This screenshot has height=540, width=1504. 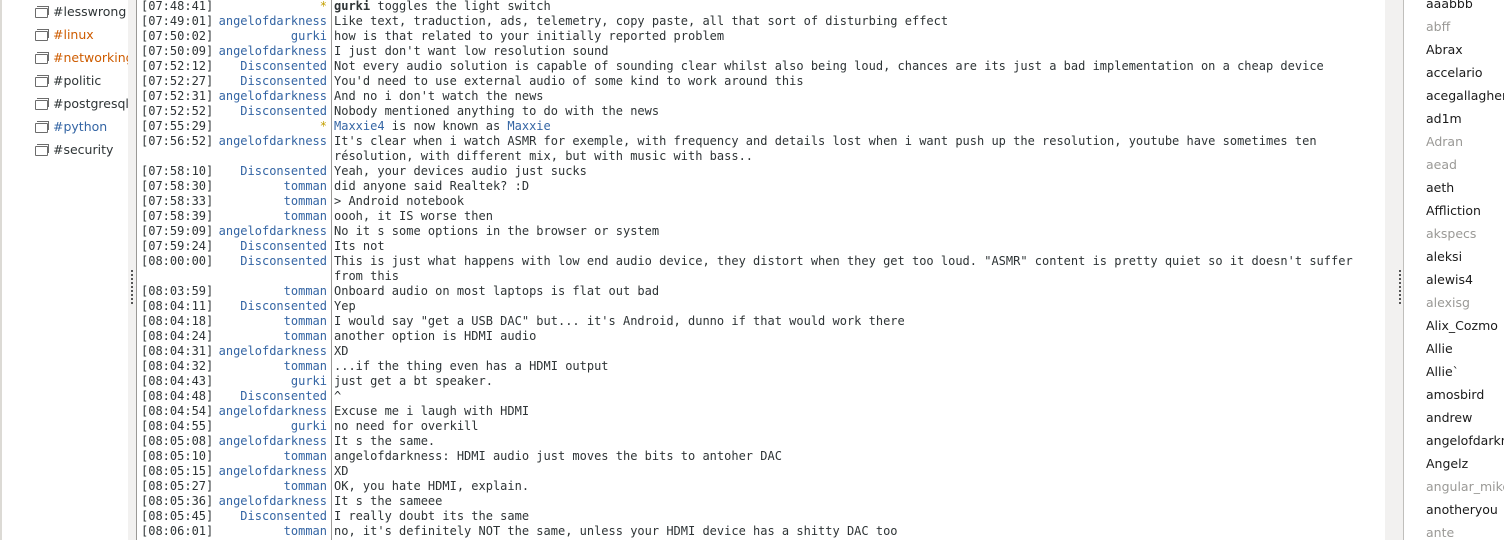 What do you see at coordinates (77, 80) in the screenshot?
I see `channel-label: #politic` at bounding box center [77, 80].